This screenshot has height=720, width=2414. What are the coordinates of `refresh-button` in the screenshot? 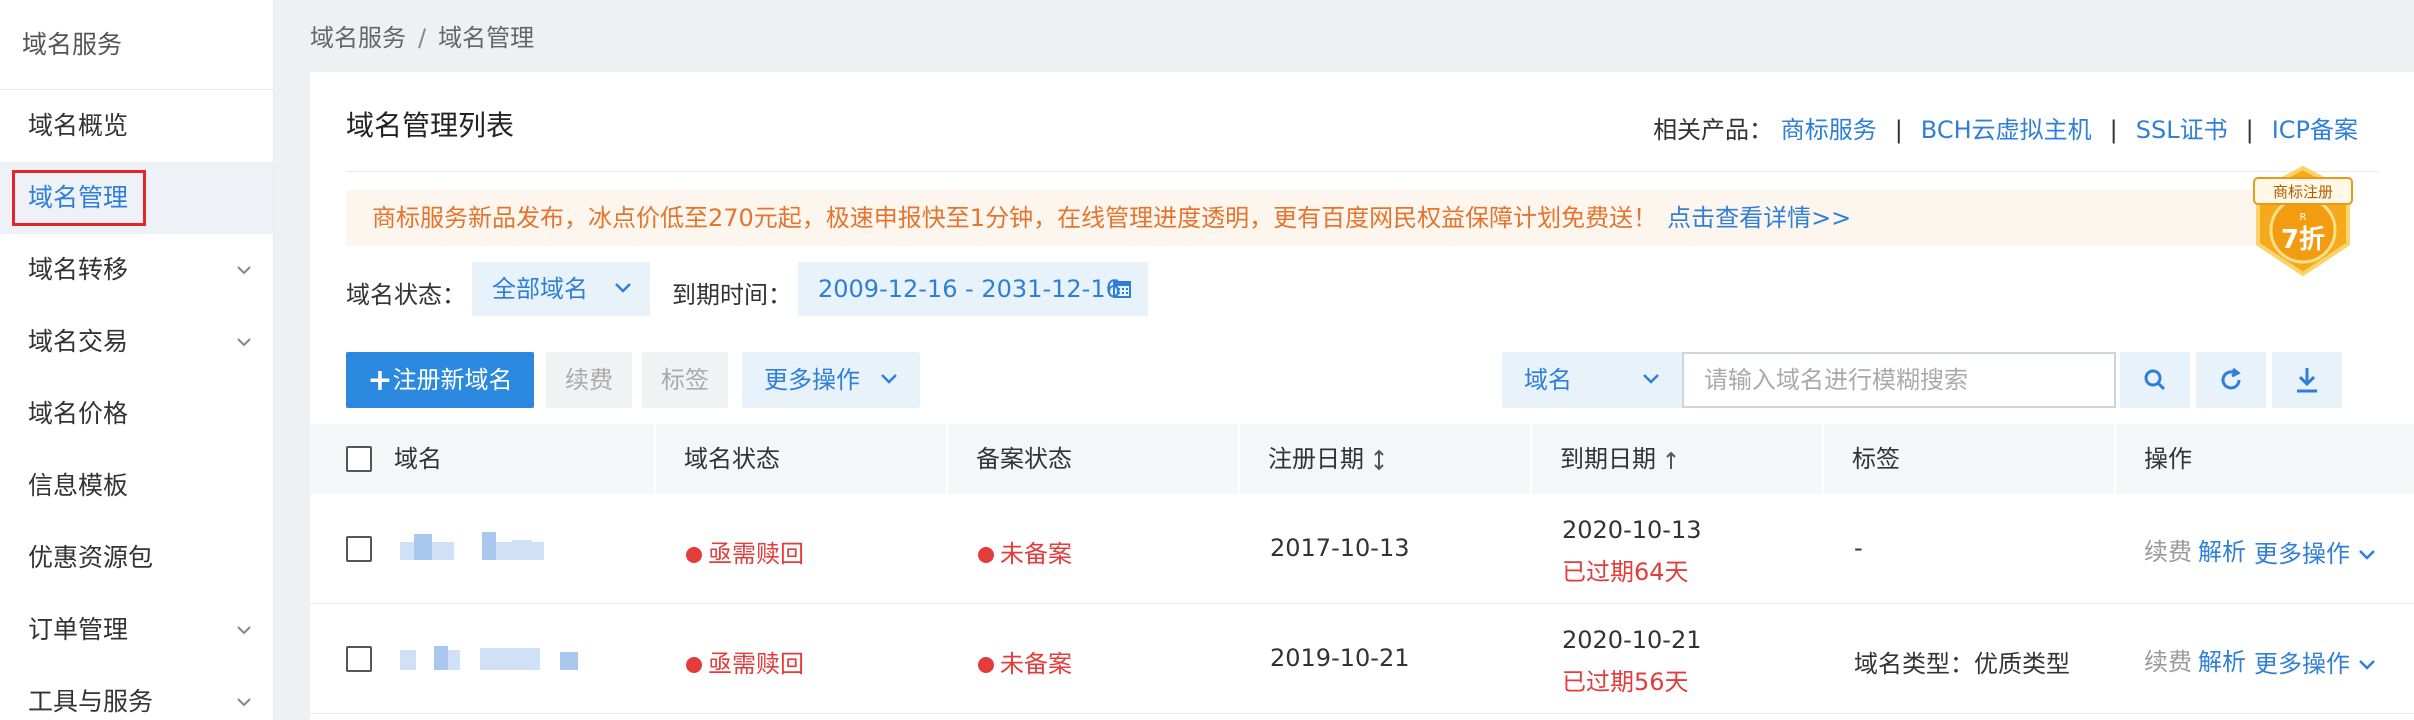 It's located at (2231, 380).